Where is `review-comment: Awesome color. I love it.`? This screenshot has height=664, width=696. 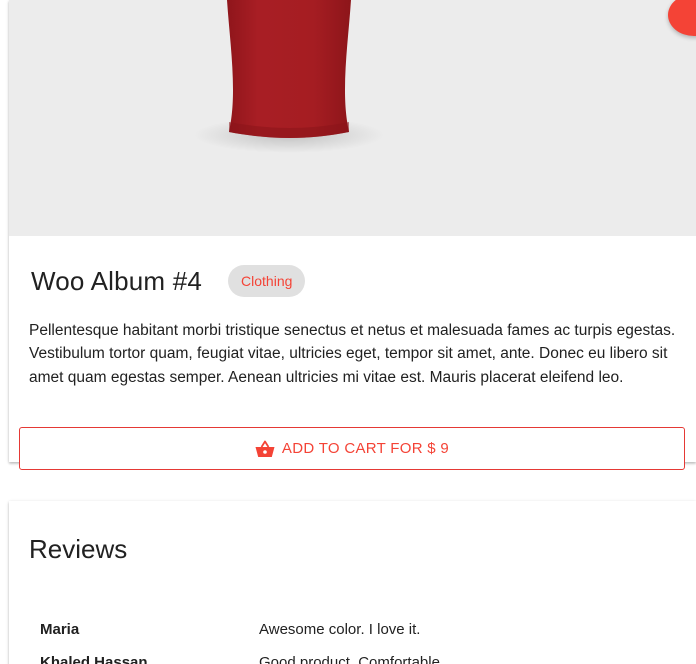
review-comment: Awesome color. I love it. is located at coordinates (340, 629).